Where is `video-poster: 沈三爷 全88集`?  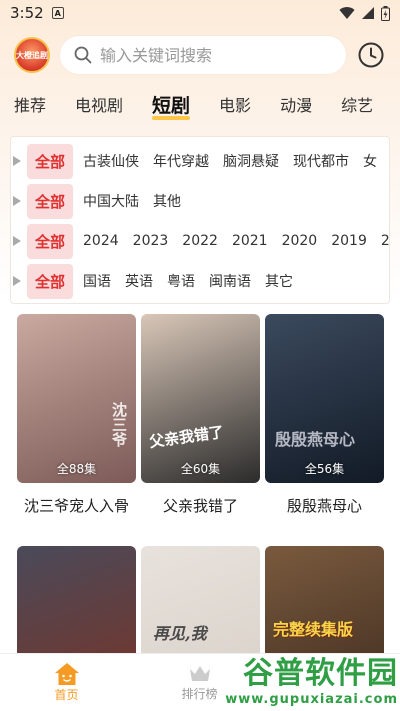
video-poster: 沈三爷 全88集 is located at coordinates (76, 398).